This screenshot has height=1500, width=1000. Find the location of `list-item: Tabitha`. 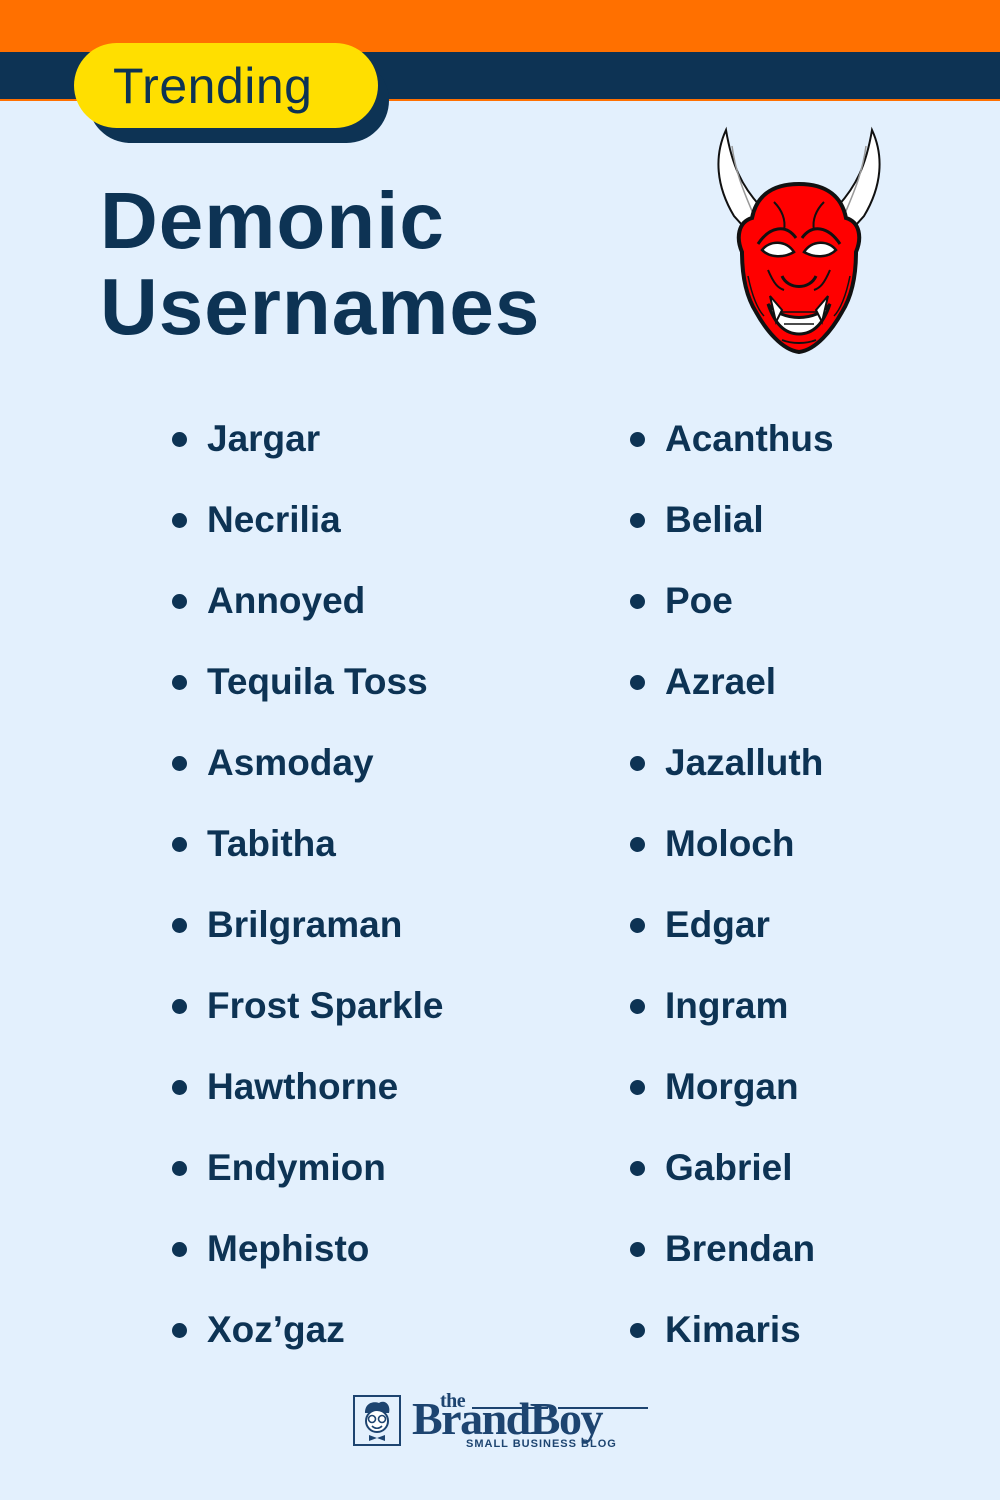

list-item: Tabitha is located at coordinates (307, 858).